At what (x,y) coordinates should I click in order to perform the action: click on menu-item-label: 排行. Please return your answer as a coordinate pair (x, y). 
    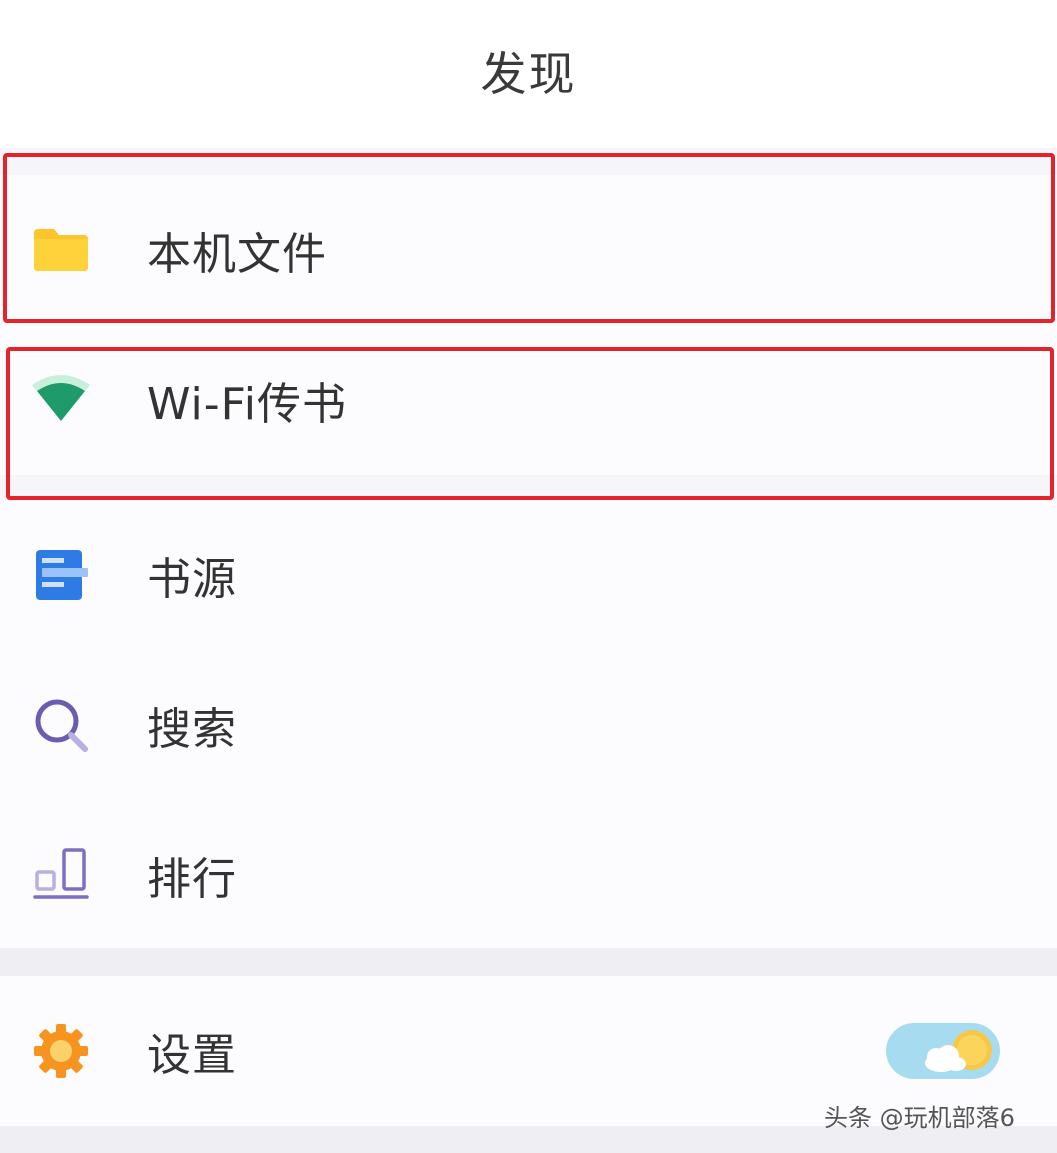
    Looking at the image, I should click on (192, 879).